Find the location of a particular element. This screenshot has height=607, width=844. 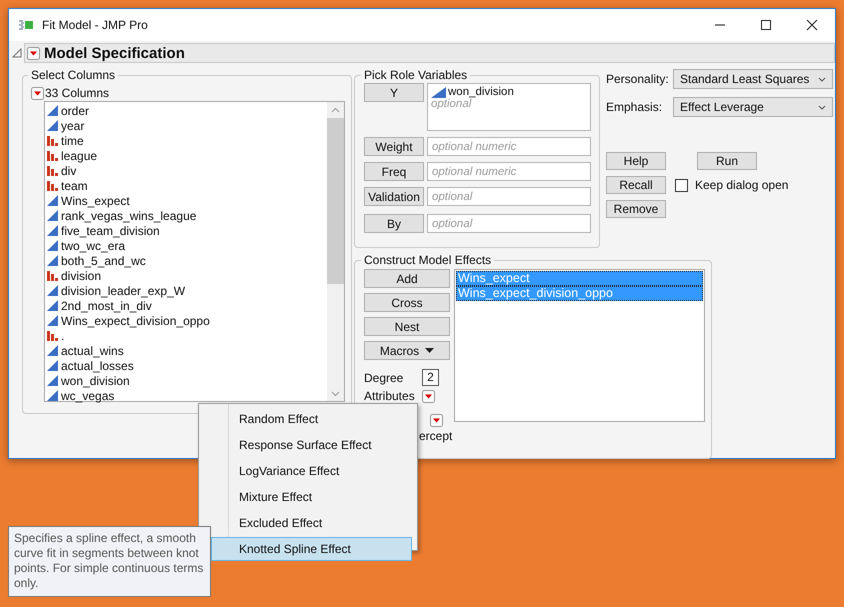

close-icon is located at coordinates (812, 25).